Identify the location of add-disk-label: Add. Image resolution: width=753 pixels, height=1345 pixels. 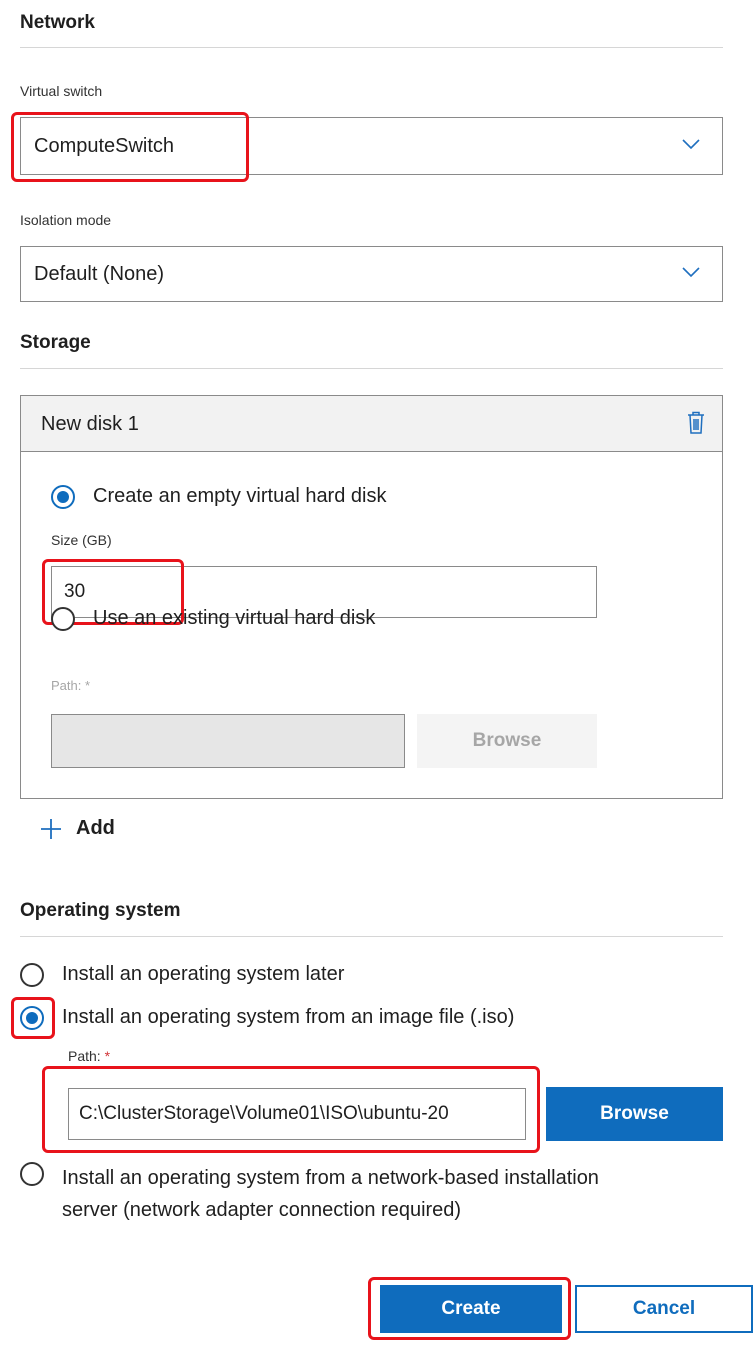
(95, 828).